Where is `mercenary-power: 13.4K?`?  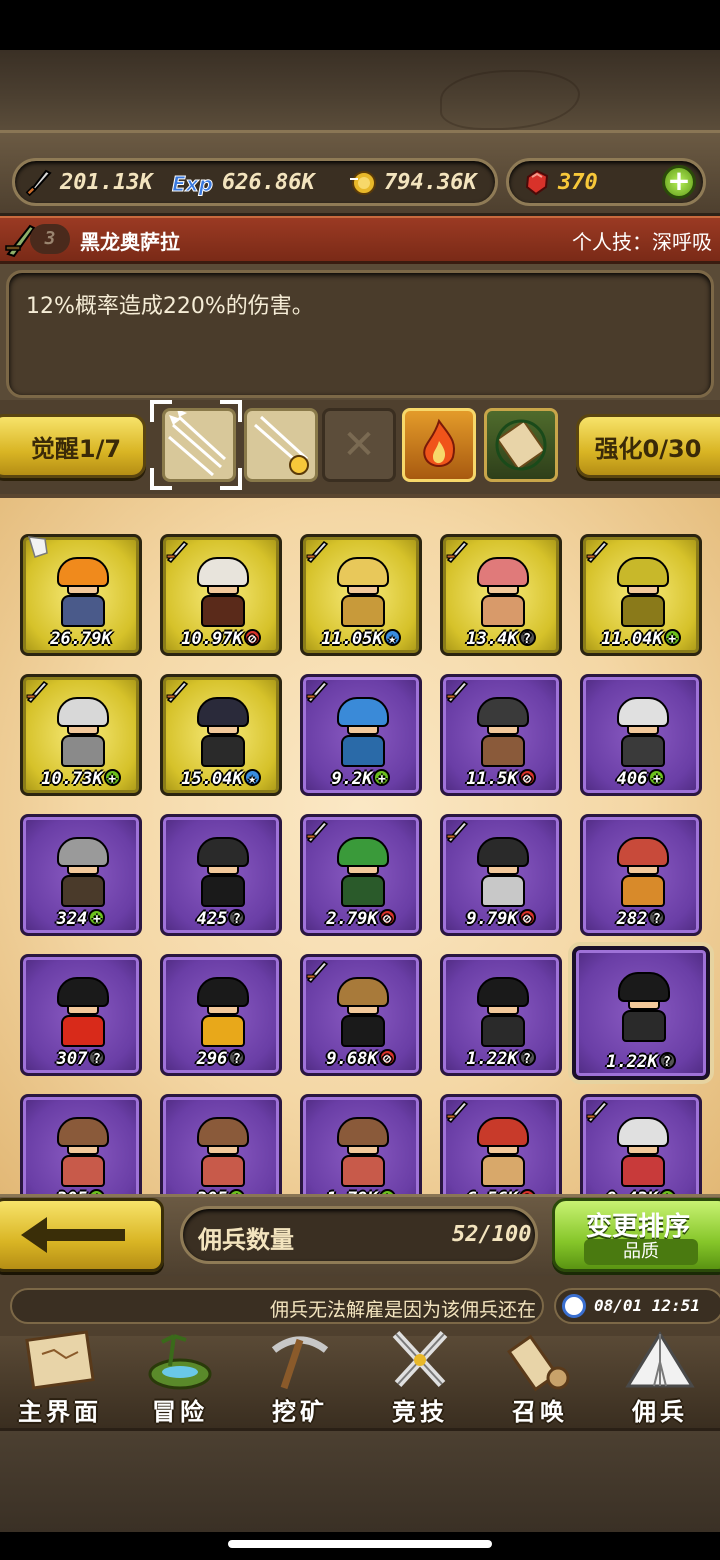
mercenary-power: 13.4K? is located at coordinates (501, 639).